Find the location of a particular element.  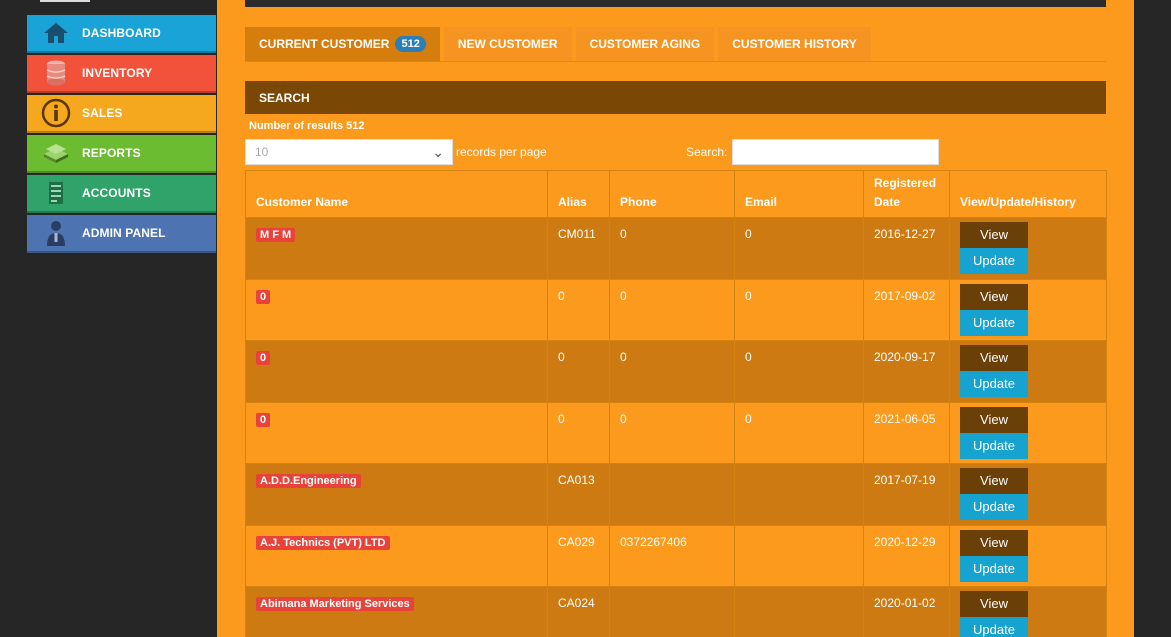

sidebar-item-reports: REPORTS is located at coordinates (121, 154).